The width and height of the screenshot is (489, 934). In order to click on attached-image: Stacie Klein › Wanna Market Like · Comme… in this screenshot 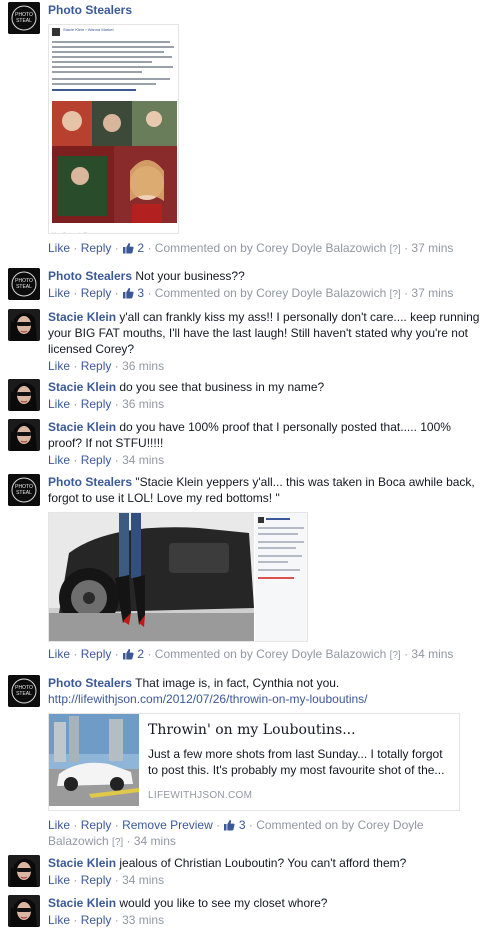, I will do `click(113, 129)`.